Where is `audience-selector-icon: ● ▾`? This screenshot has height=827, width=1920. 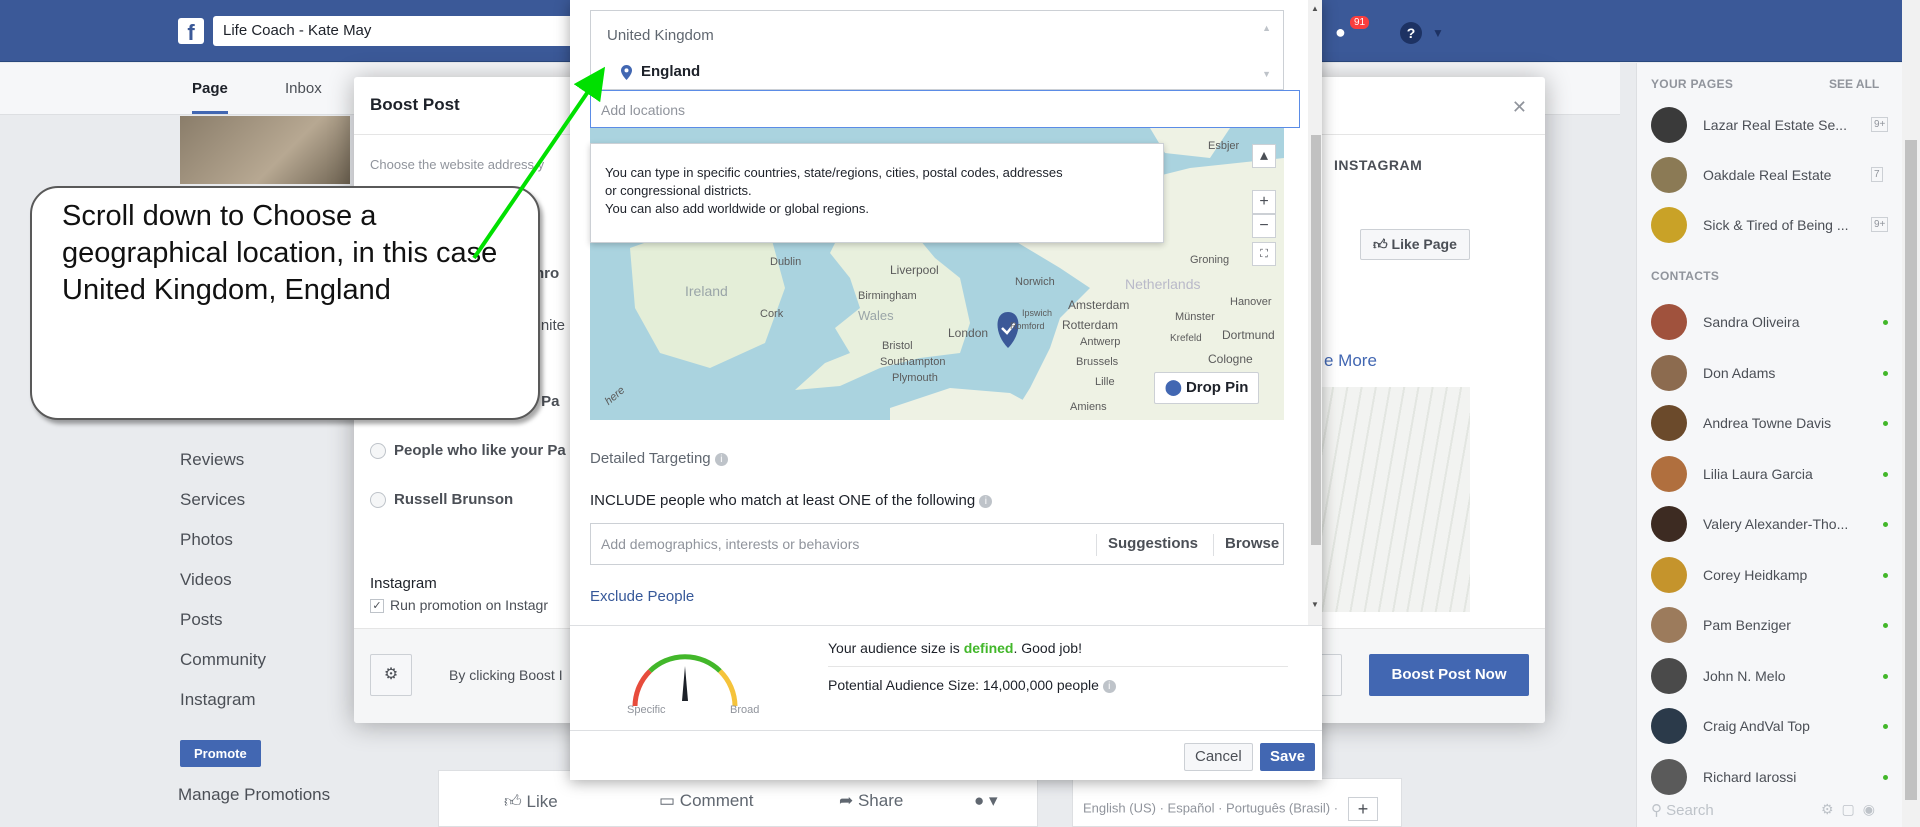
audience-selector-icon: ● ▾ is located at coordinates (986, 801).